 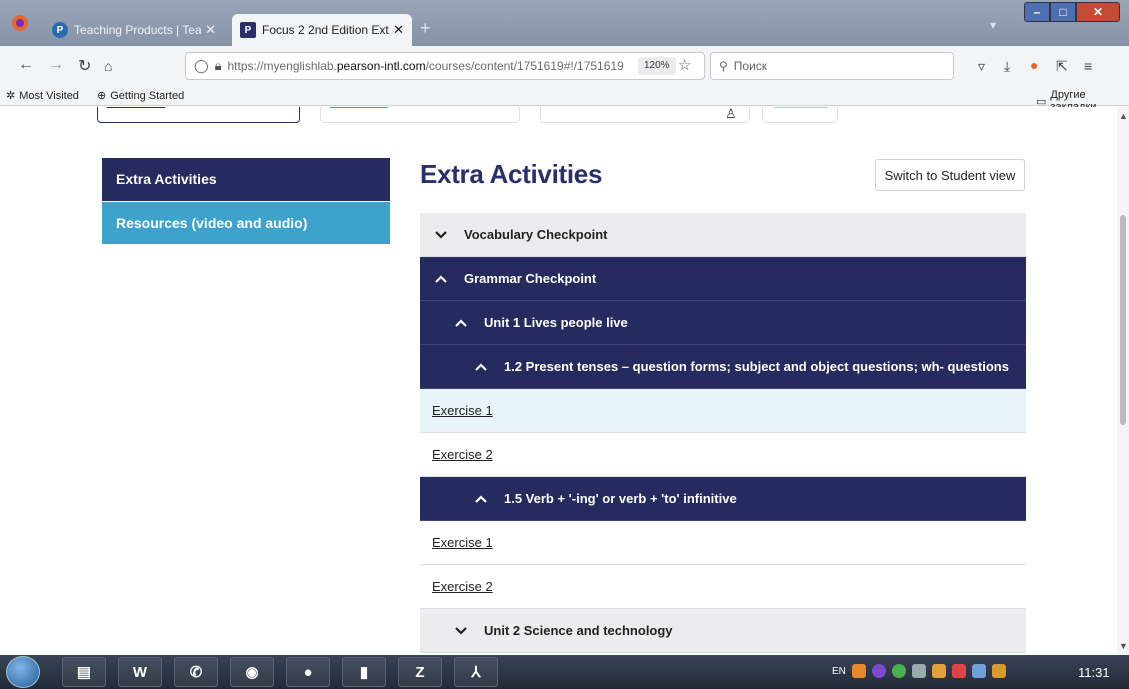 What do you see at coordinates (1062, 66) in the screenshot?
I see `share-icon: ⇱` at bounding box center [1062, 66].